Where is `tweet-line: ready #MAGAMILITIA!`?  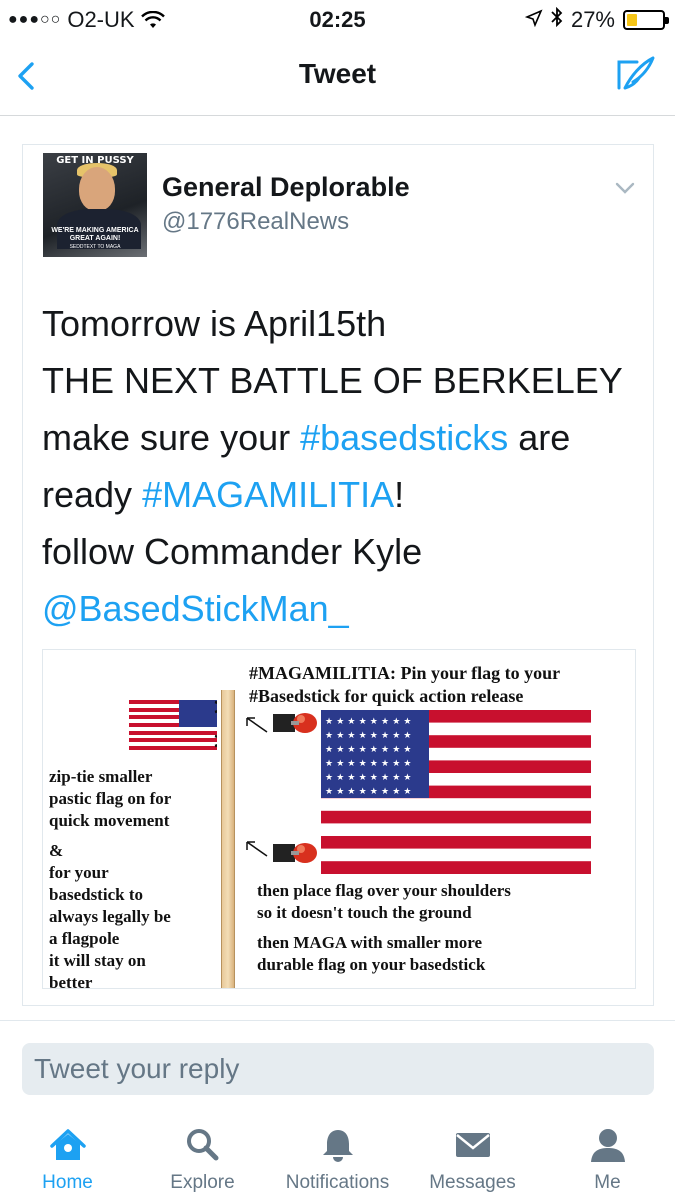 tweet-line: ready #MAGAMILITIA! is located at coordinates (342, 494).